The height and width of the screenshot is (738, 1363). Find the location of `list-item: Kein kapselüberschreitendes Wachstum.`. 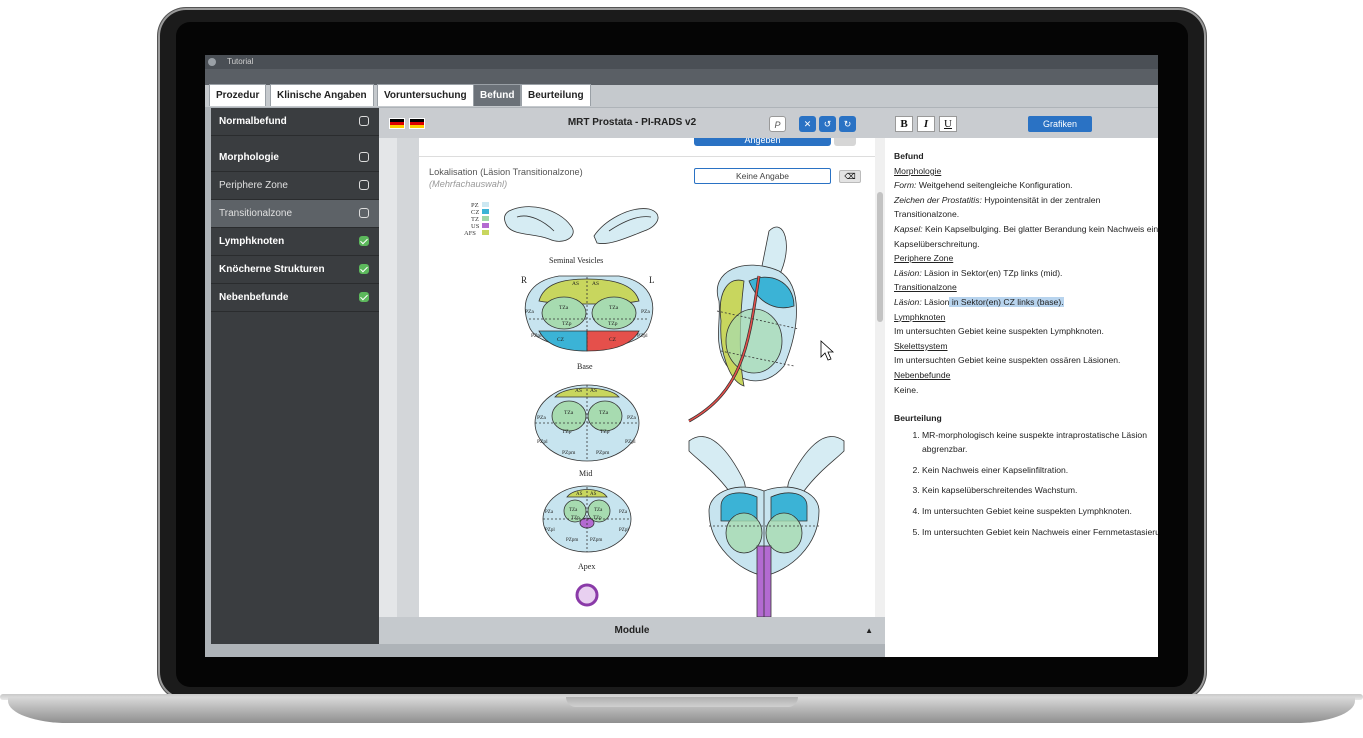

list-item: Kein kapselüberschreitendes Wachstum. is located at coordinates (1040, 490).